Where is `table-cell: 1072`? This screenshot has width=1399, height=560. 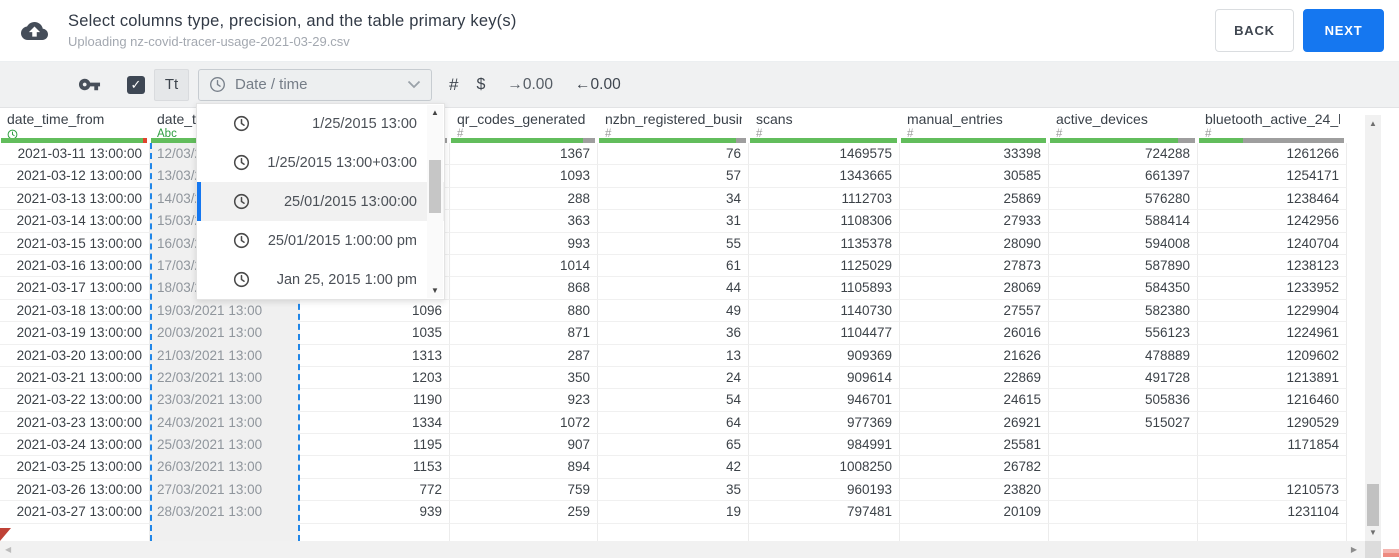 table-cell: 1072 is located at coordinates (524, 423).